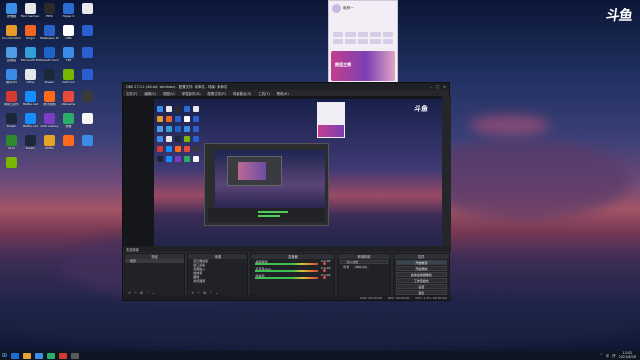  Describe the element at coordinates (421, 286) in the screenshot. I see `control-button: 设置` at that location.